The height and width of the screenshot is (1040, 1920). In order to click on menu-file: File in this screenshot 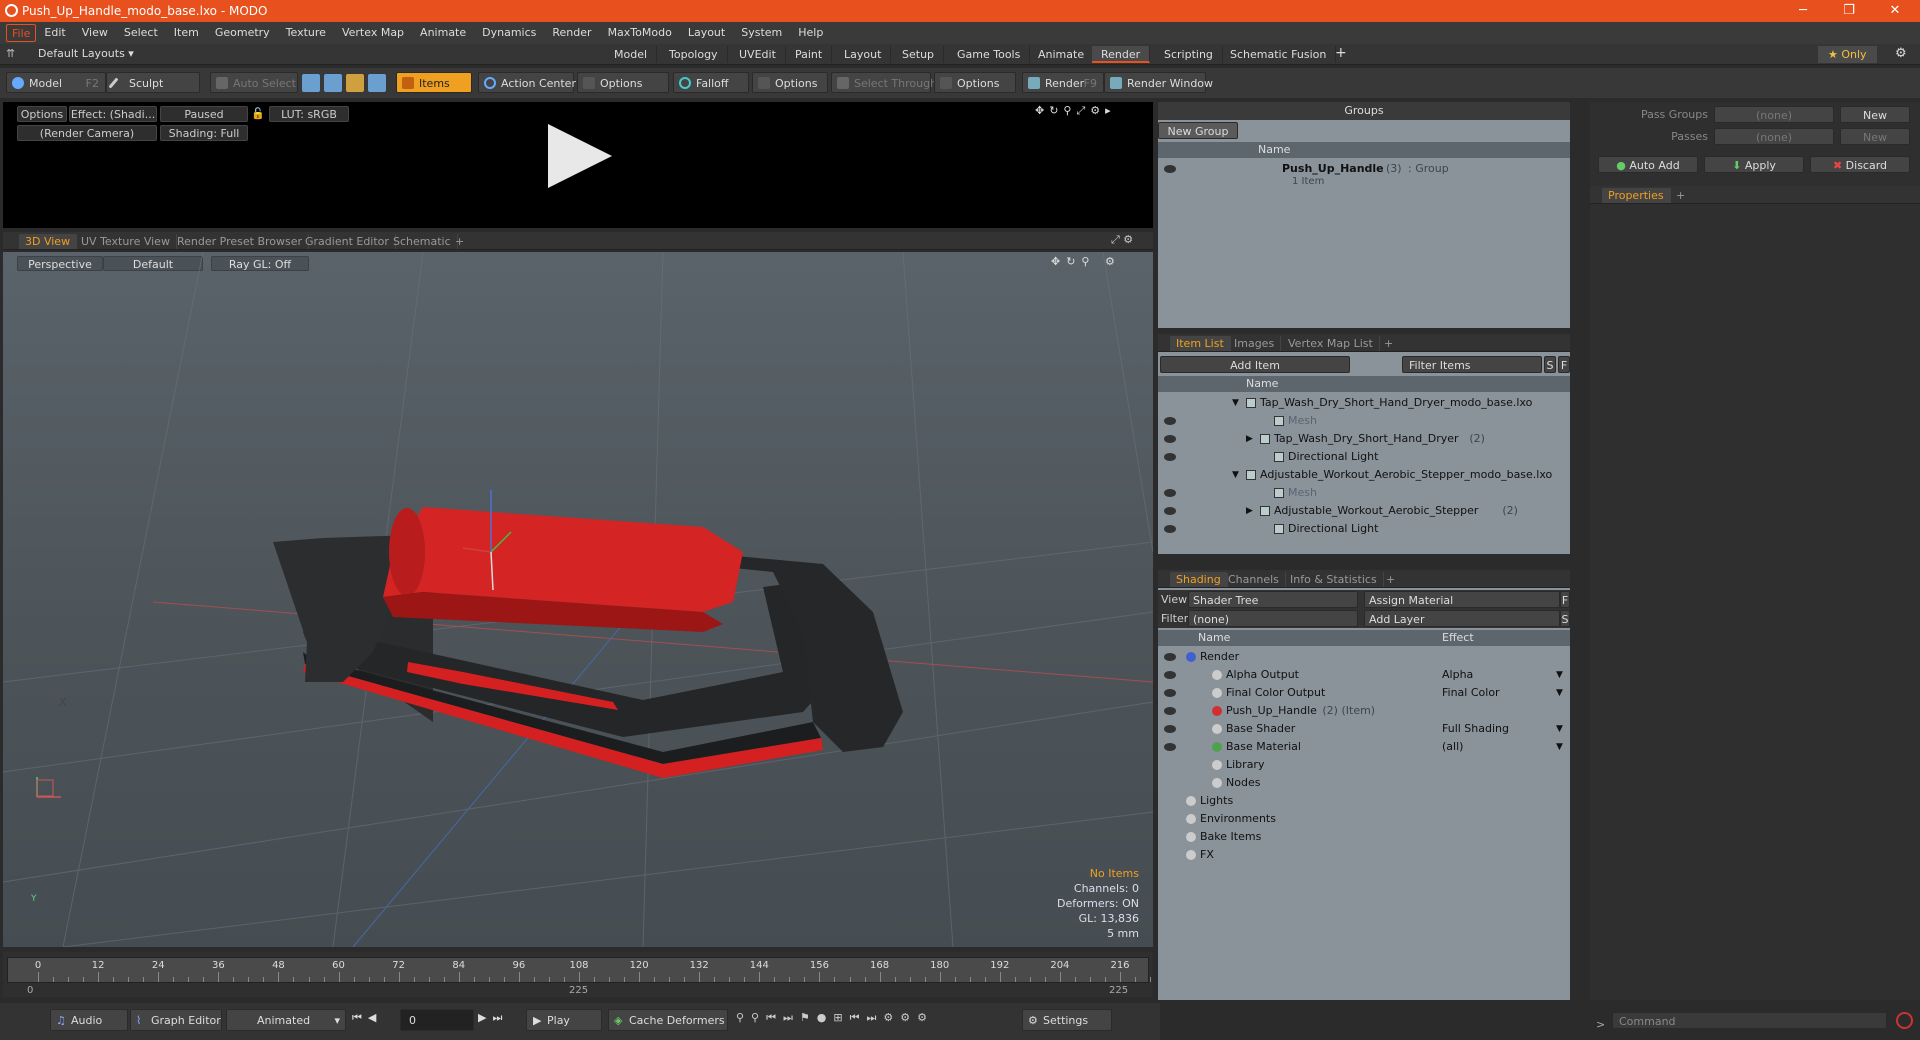, I will do `click(21, 33)`.